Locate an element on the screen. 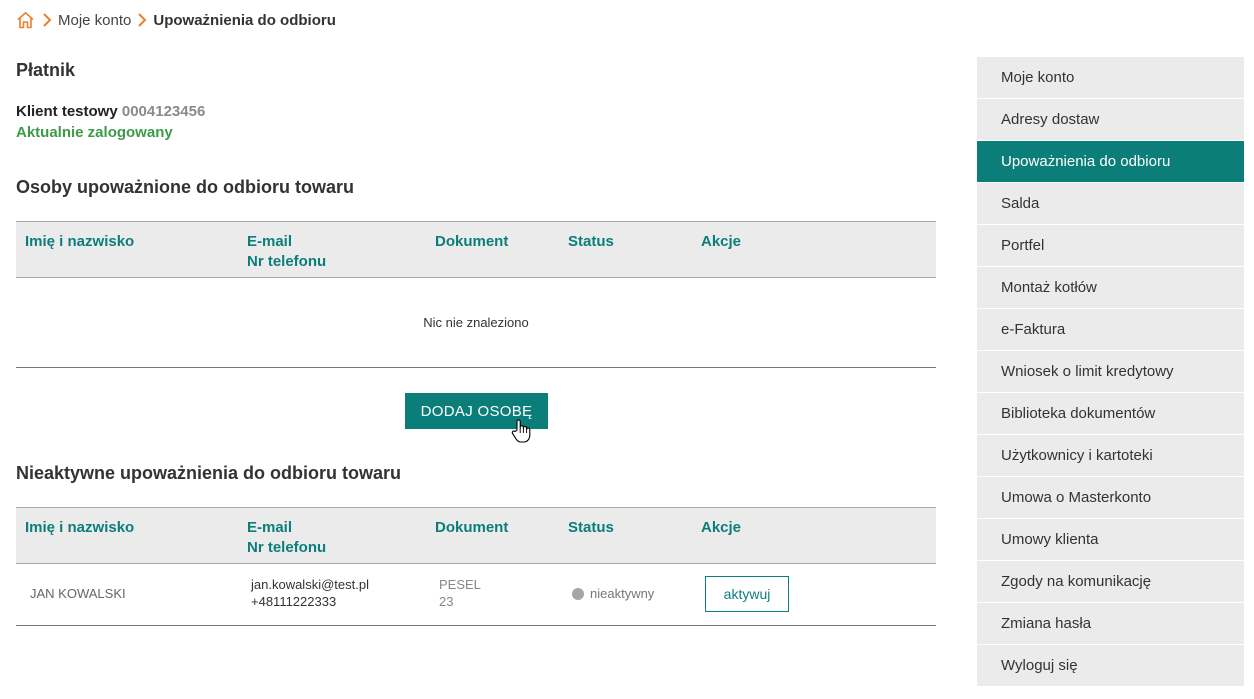 The height and width of the screenshot is (699, 1254). person-name: JAN KOWALSKI is located at coordinates (78, 593).